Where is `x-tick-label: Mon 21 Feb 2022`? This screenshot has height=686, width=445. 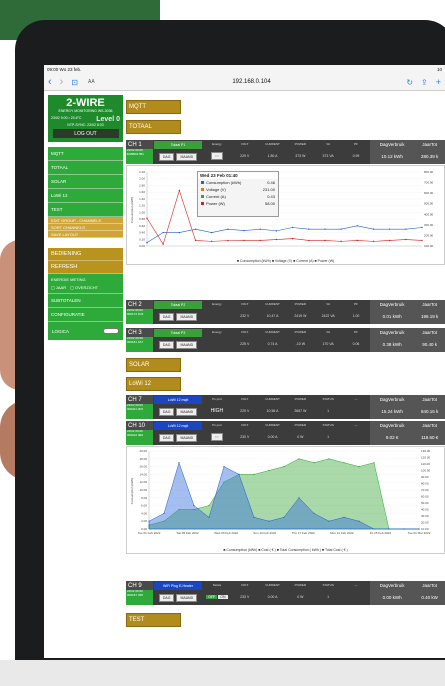 x-tick-label: Mon 21 Feb 2022 is located at coordinates (342, 533).